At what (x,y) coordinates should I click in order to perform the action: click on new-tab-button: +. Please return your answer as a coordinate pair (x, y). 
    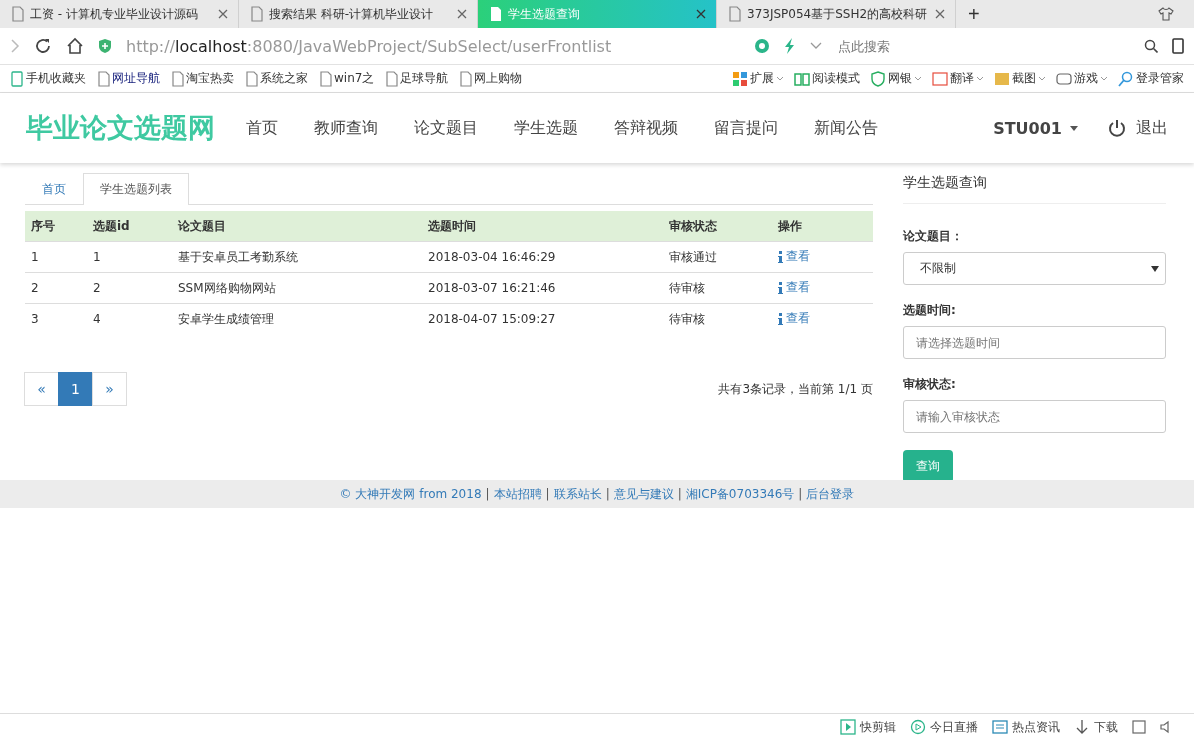
    Looking at the image, I should click on (974, 14).